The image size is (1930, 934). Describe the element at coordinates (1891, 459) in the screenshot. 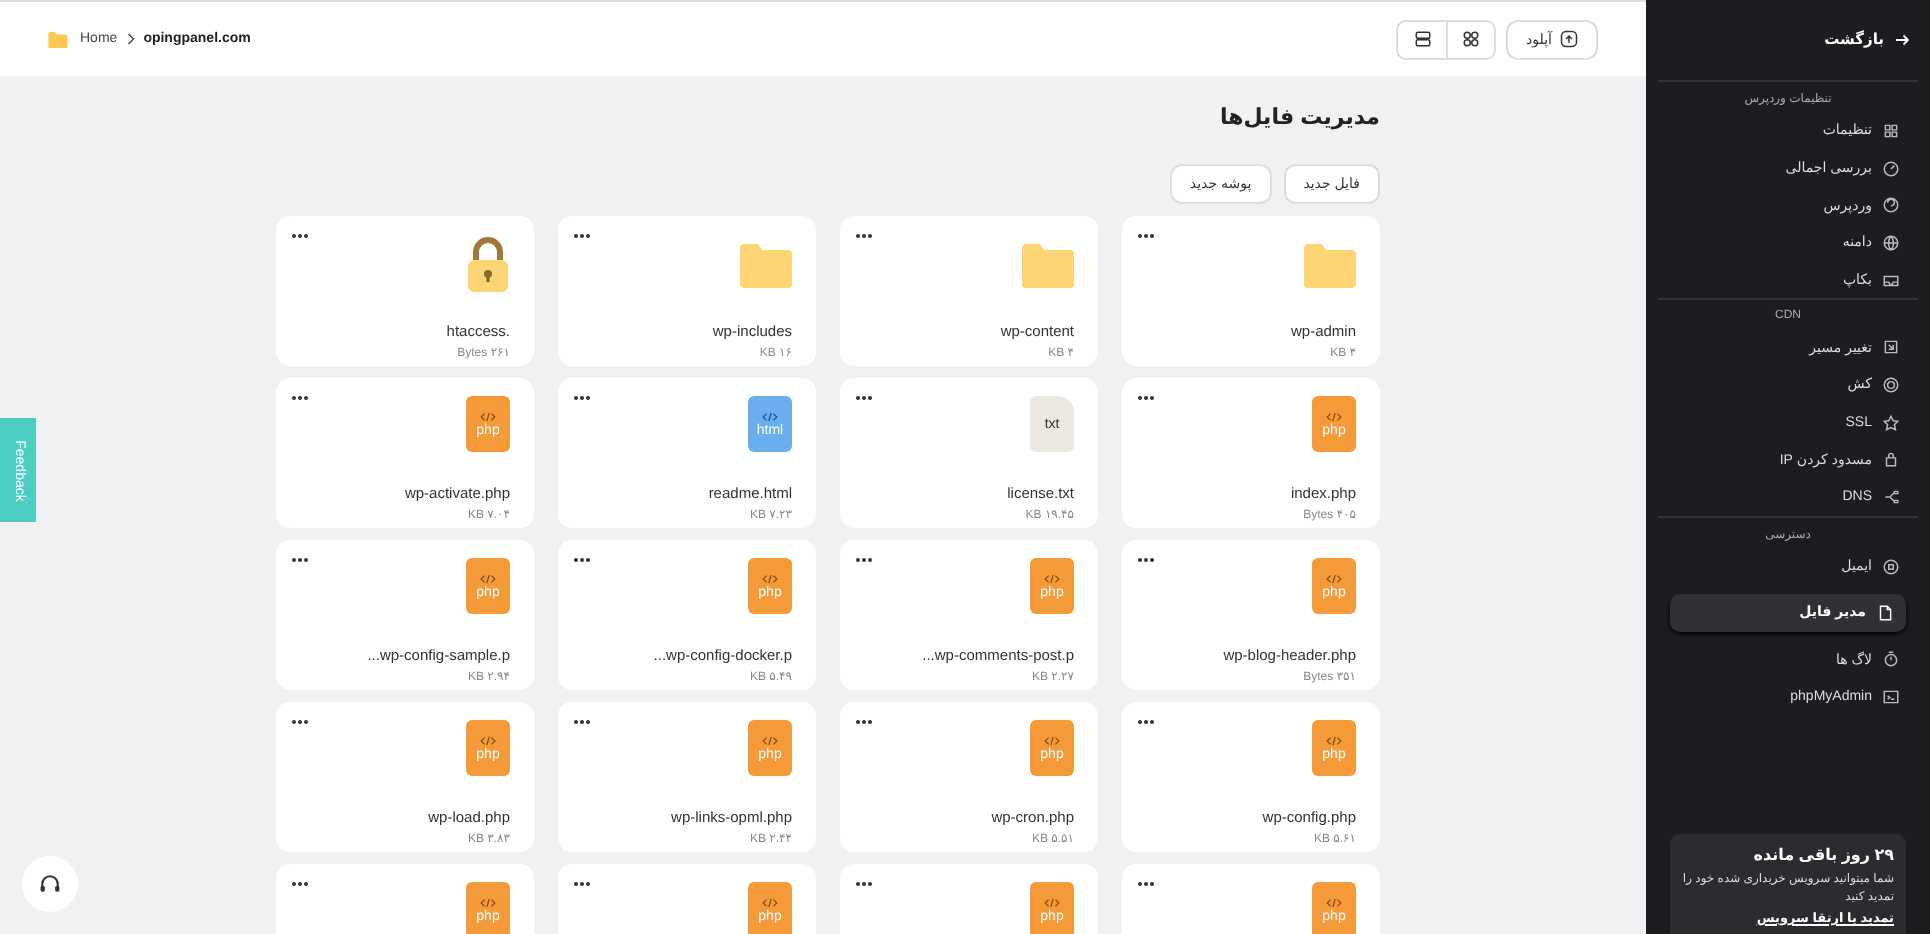

I see `lock-icon` at that location.